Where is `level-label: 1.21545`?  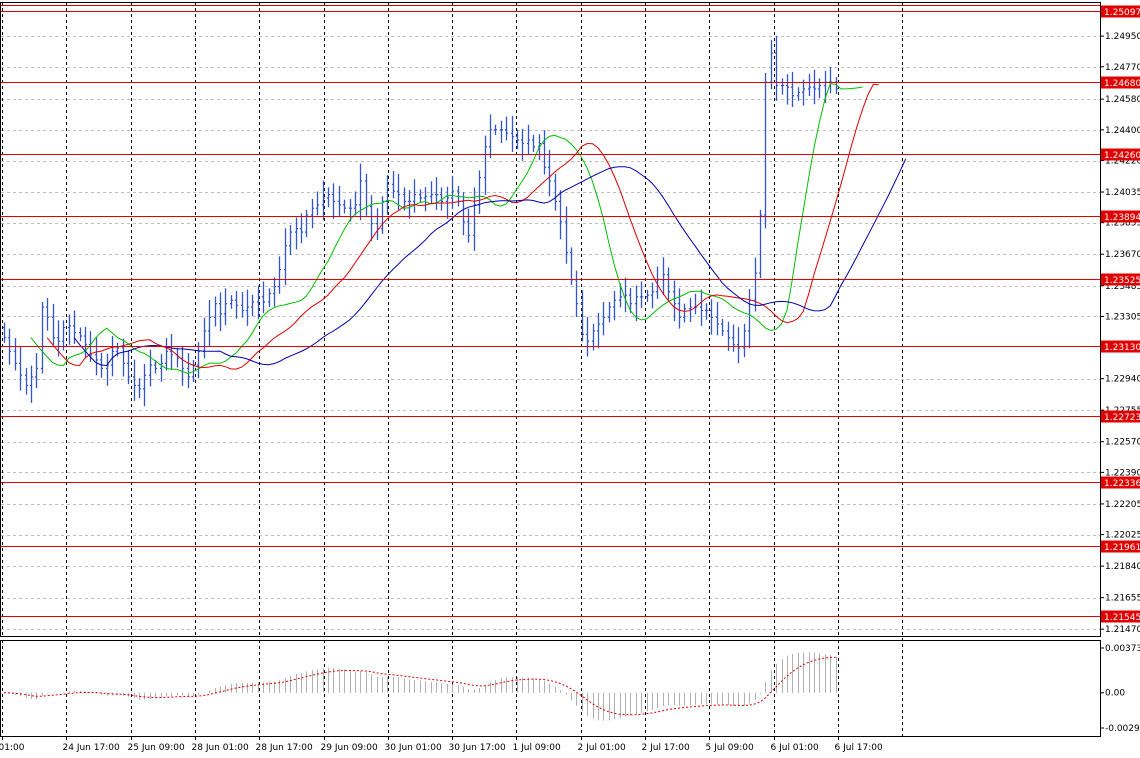 level-label: 1.21545 is located at coordinates (1122, 618).